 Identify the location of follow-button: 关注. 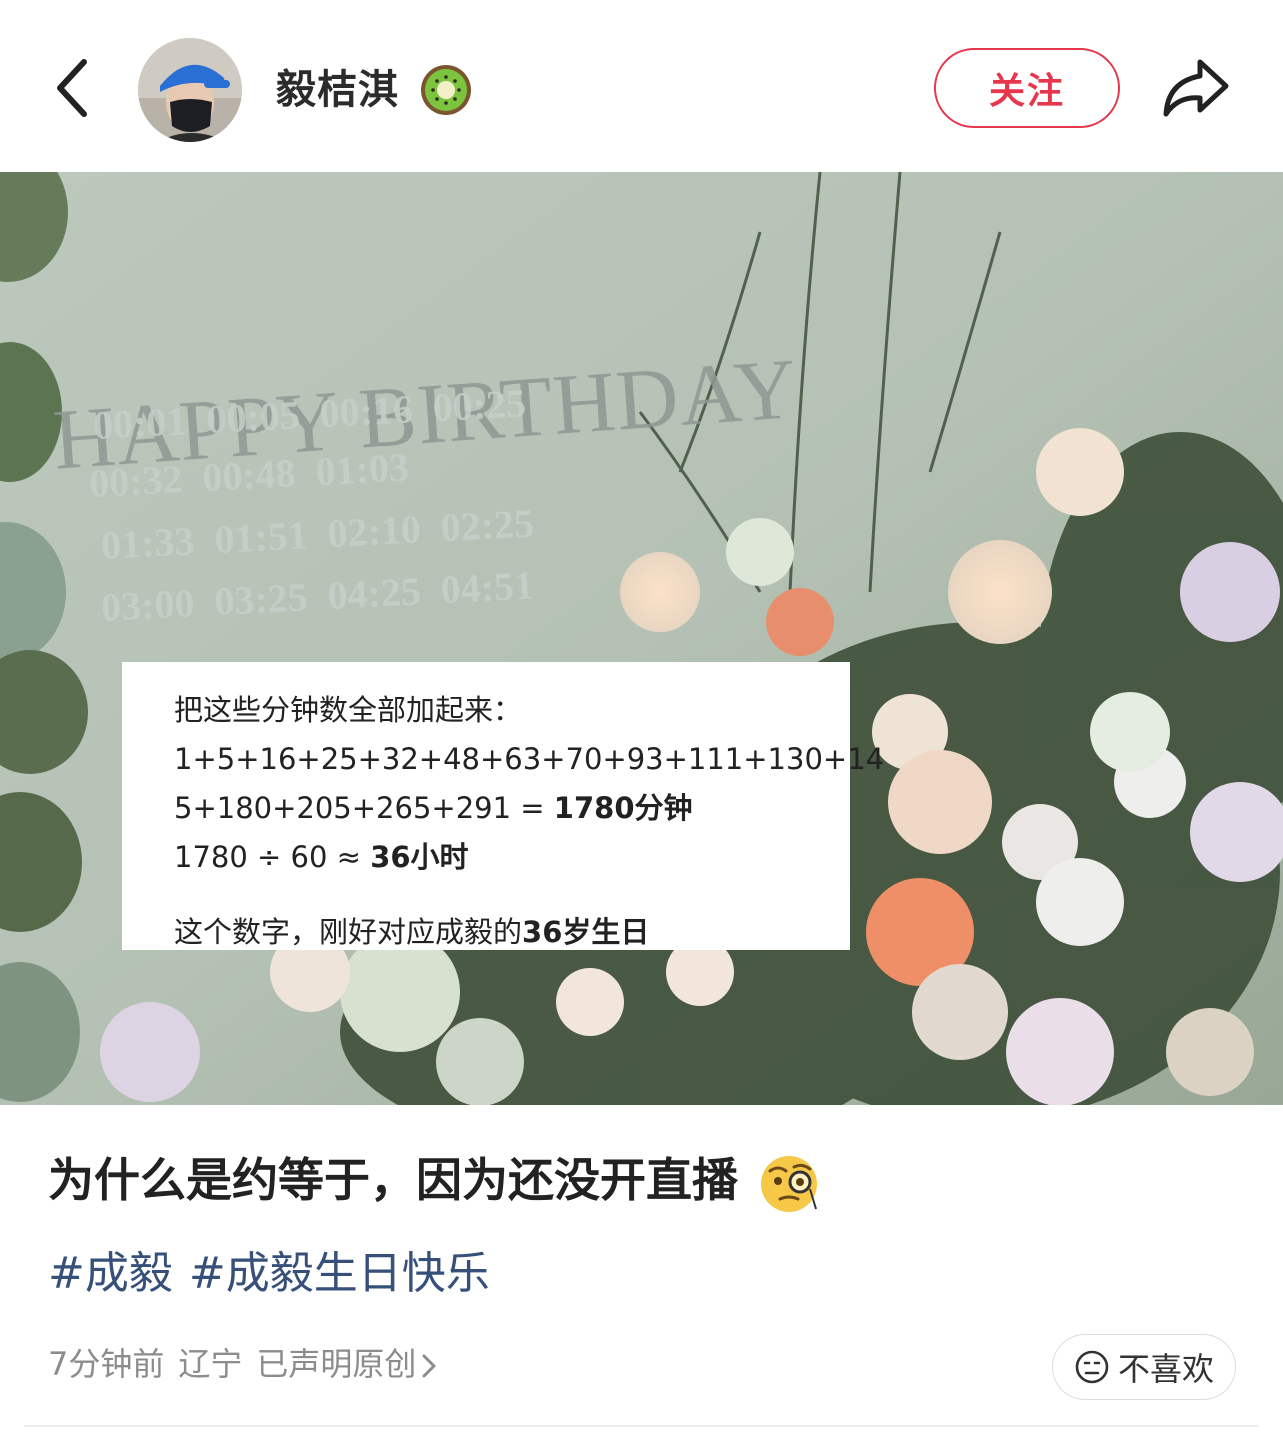
(1027, 88).